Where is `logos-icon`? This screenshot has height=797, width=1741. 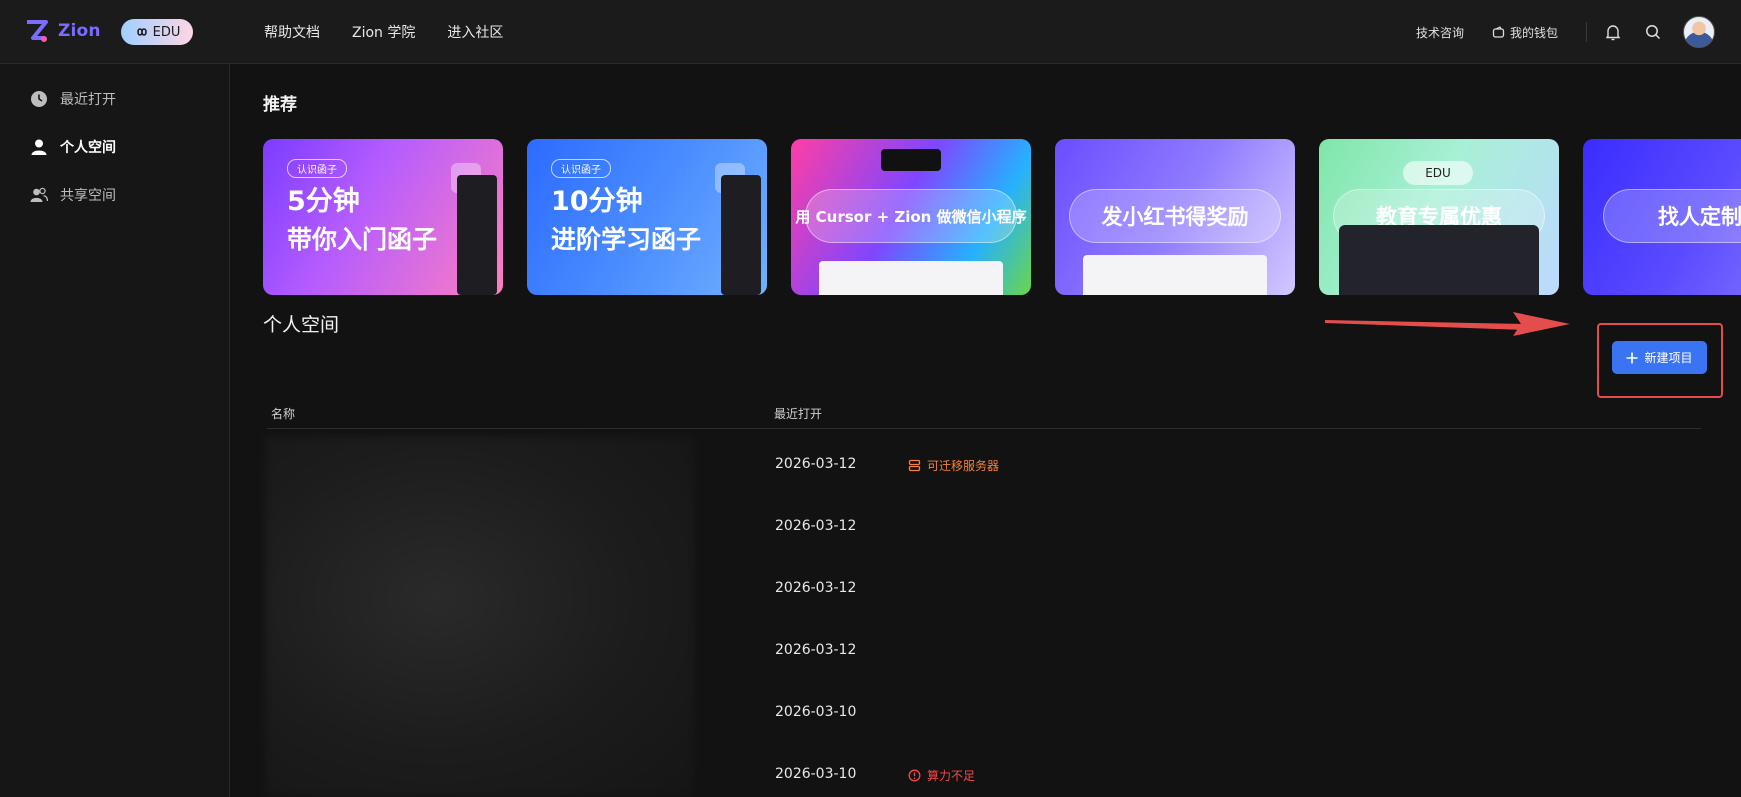
logos-icon is located at coordinates (911, 160).